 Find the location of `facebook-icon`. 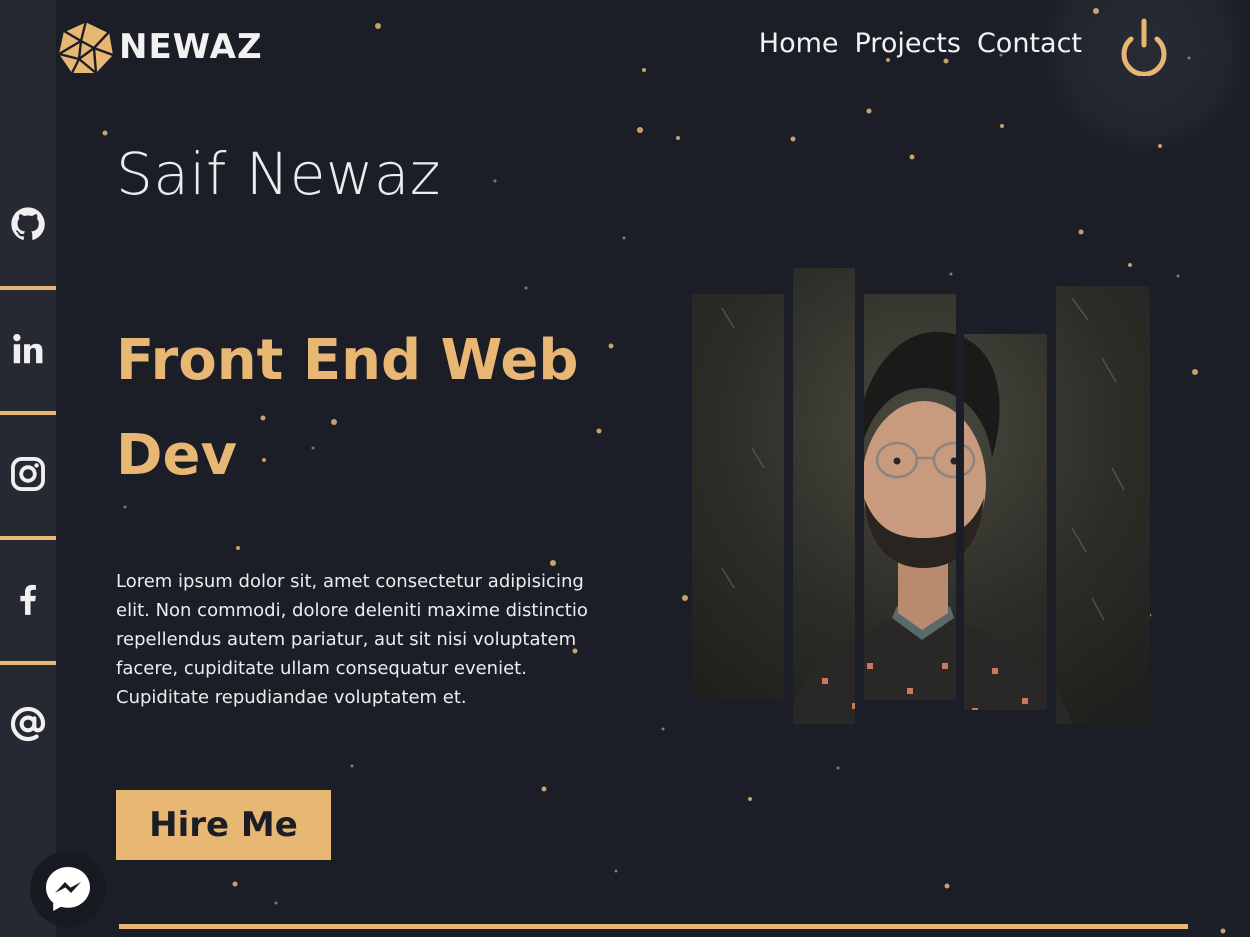

facebook-icon is located at coordinates (28, 599).